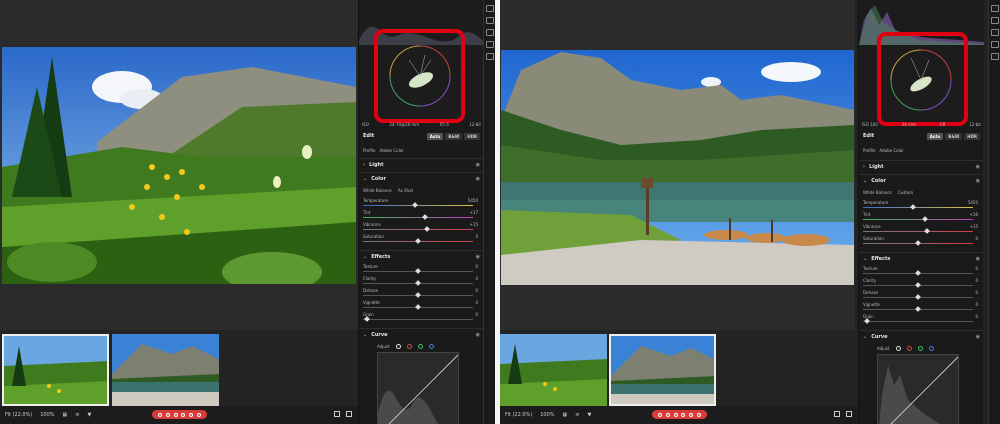  Describe the element at coordinates (920, 218) in the screenshot. I see `slider-tint: Tint +16` at that location.